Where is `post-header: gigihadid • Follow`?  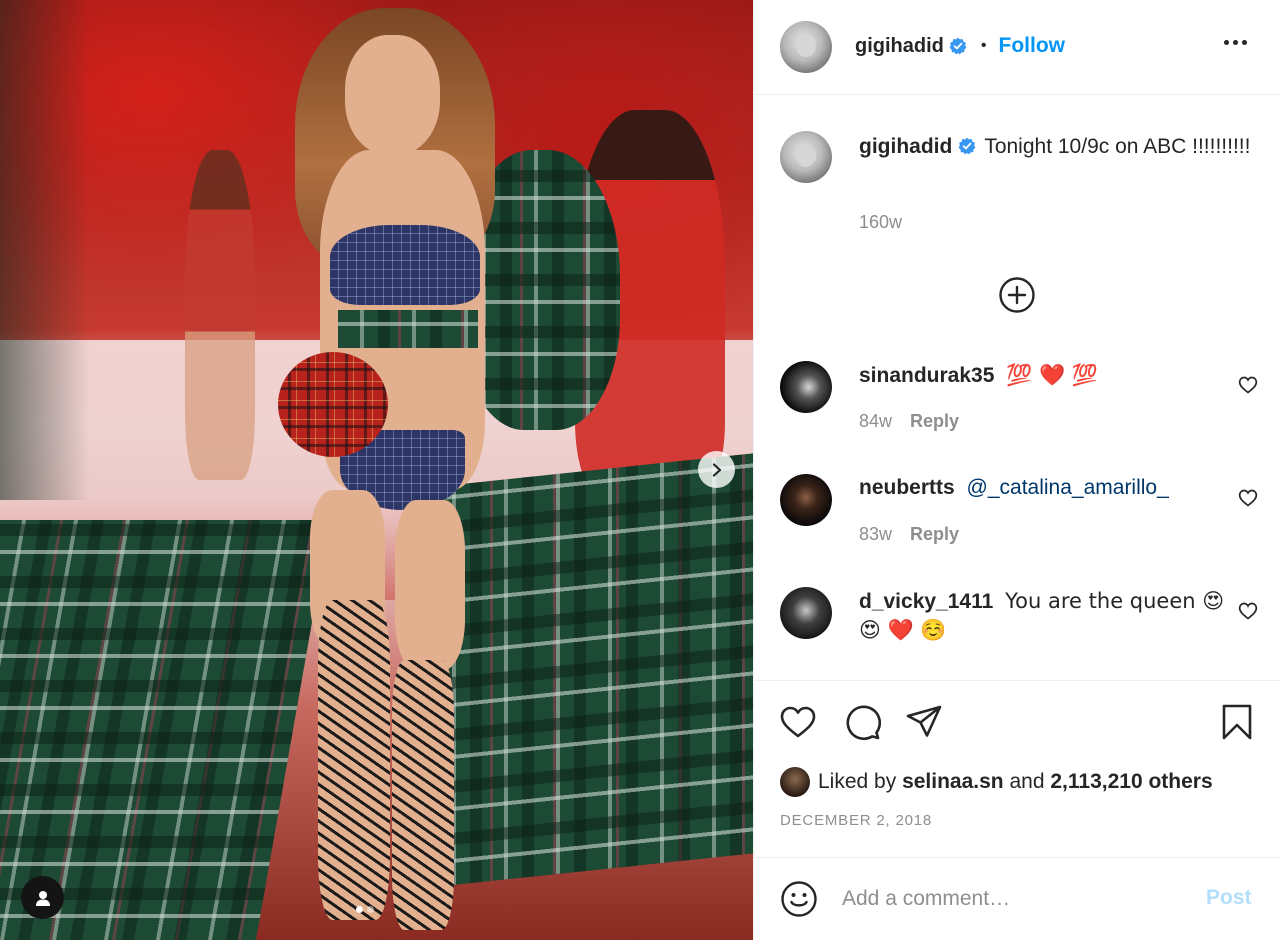 post-header: gigihadid • Follow is located at coordinates (1017, 47).